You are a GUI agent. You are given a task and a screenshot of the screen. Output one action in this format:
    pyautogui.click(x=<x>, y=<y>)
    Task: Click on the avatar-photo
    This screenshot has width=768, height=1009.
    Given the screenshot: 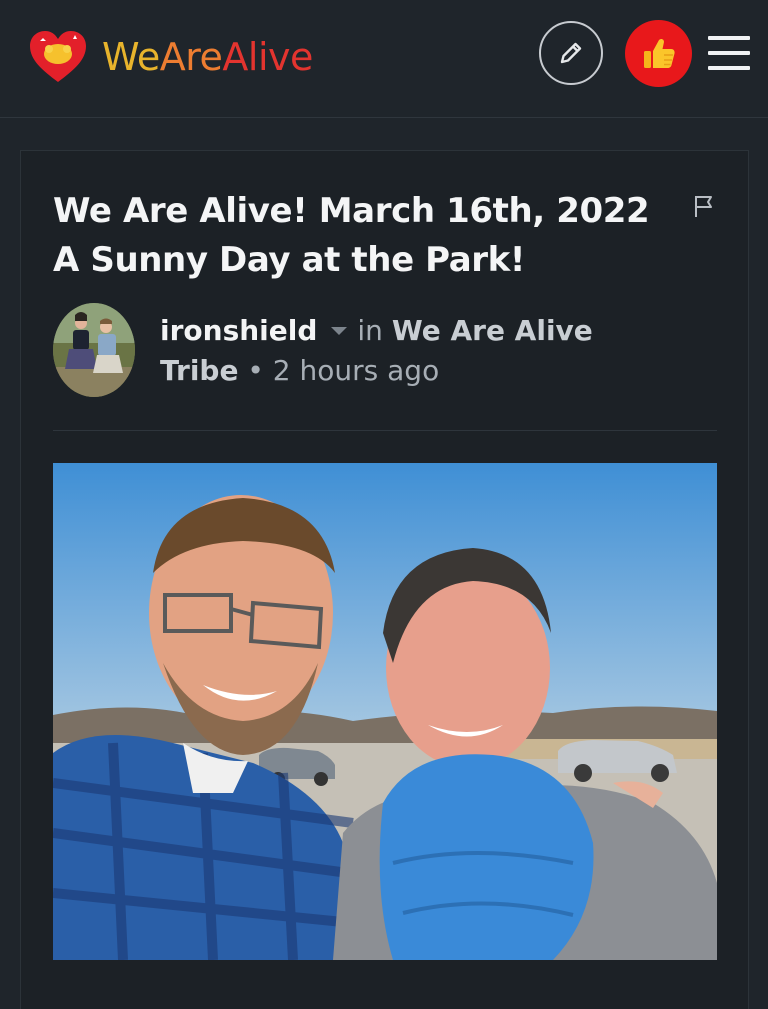 What is the action you would take?
    pyautogui.click(x=94, y=350)
    